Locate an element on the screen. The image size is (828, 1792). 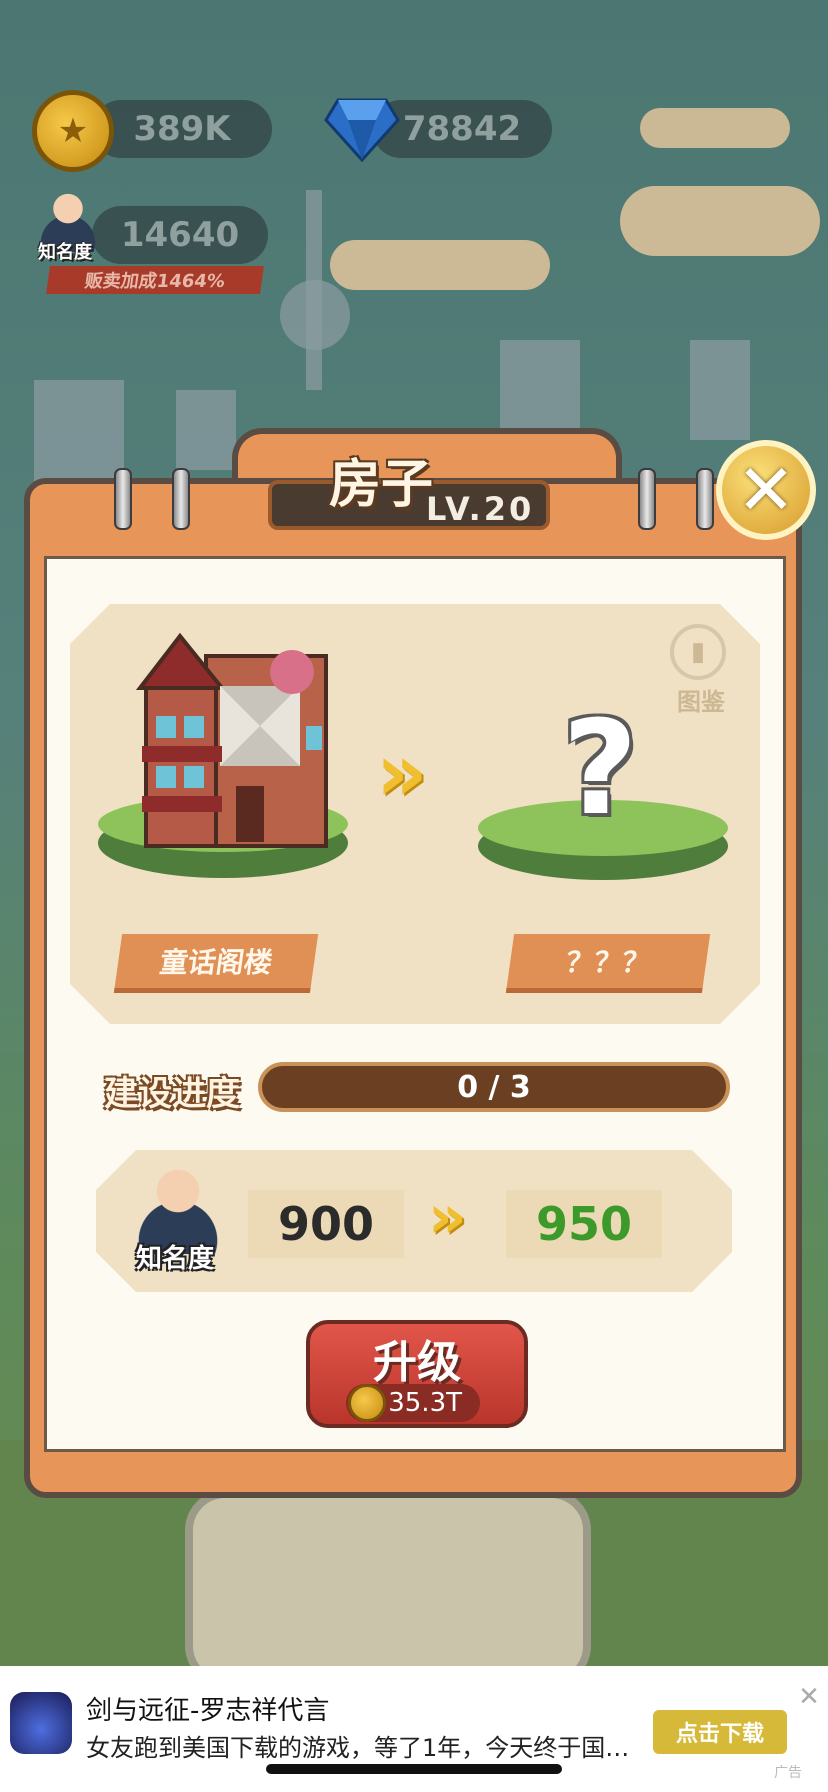
fairy-tale-attic-building is located at coordinates (232, 740).